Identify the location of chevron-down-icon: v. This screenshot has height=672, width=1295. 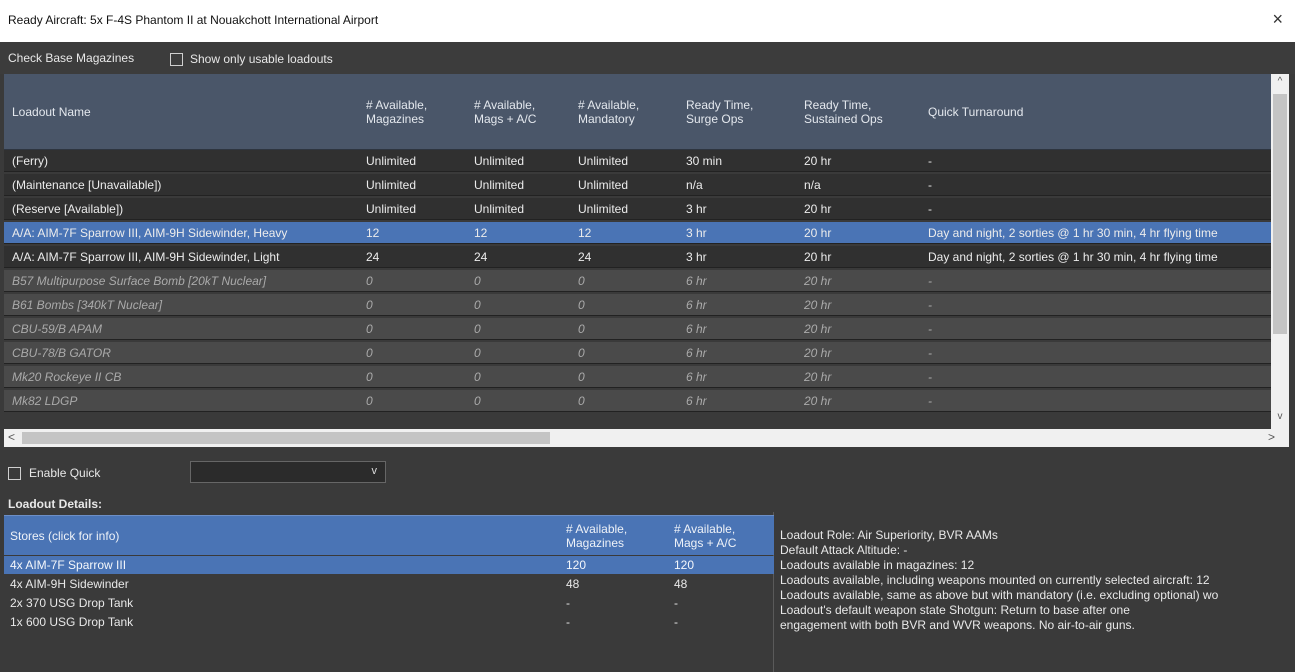
(375, 471).